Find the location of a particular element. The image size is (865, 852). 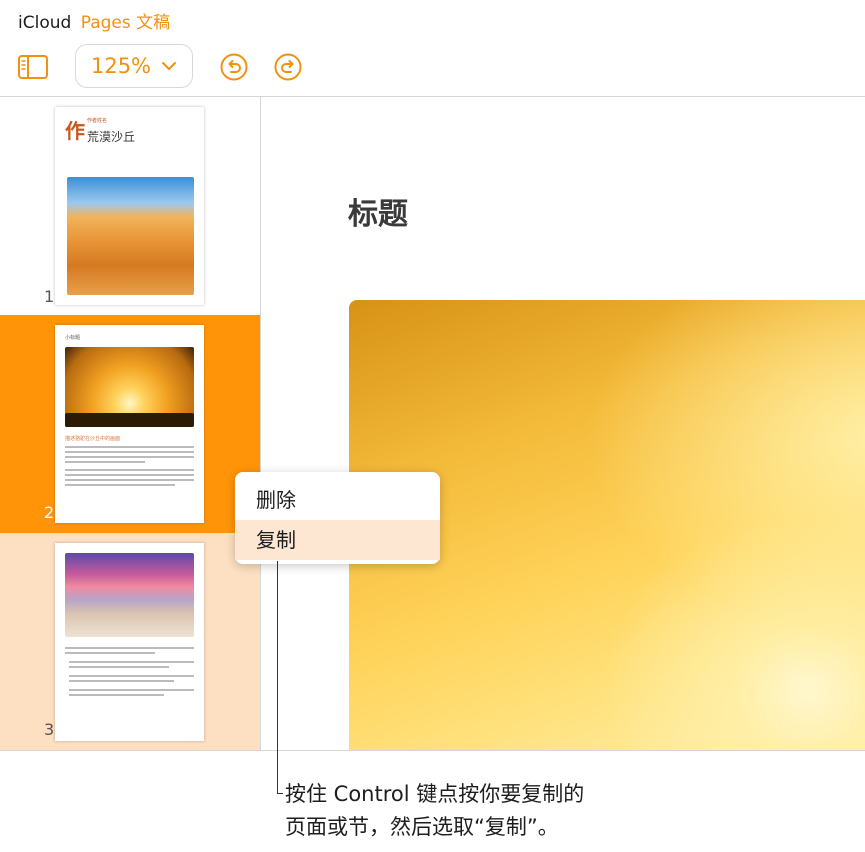

app-title: iCloud Pages 文稿 is located at coordinates (94, 20).